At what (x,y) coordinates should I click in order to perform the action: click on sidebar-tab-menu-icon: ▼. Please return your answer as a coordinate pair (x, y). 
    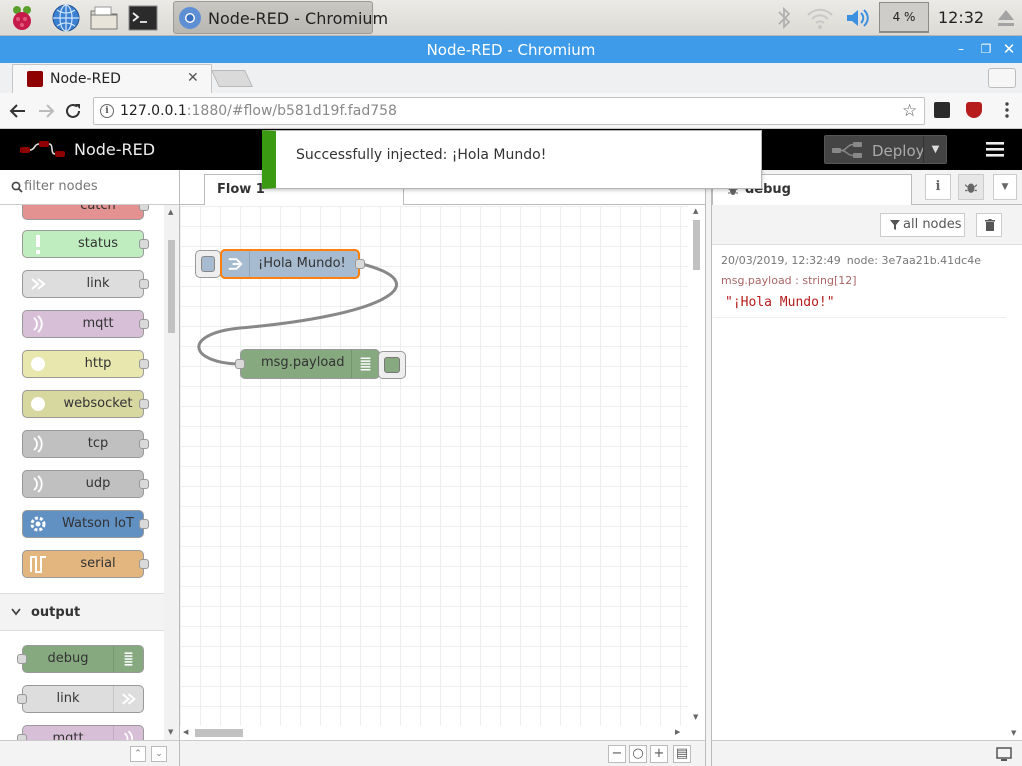
    Looking at the image, I should click on (1005, 187).